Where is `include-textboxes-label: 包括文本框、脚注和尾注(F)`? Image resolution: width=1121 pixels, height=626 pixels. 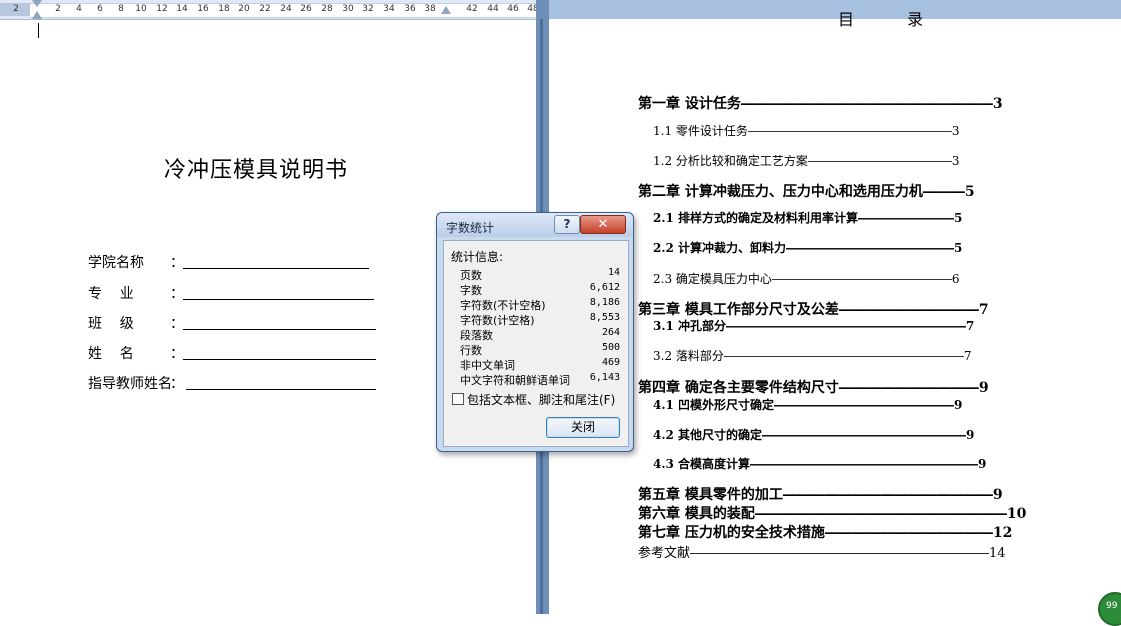 include-textboxes-label: 包括文本框、脚注和尾注(F) is located at coordinates (541, 399).